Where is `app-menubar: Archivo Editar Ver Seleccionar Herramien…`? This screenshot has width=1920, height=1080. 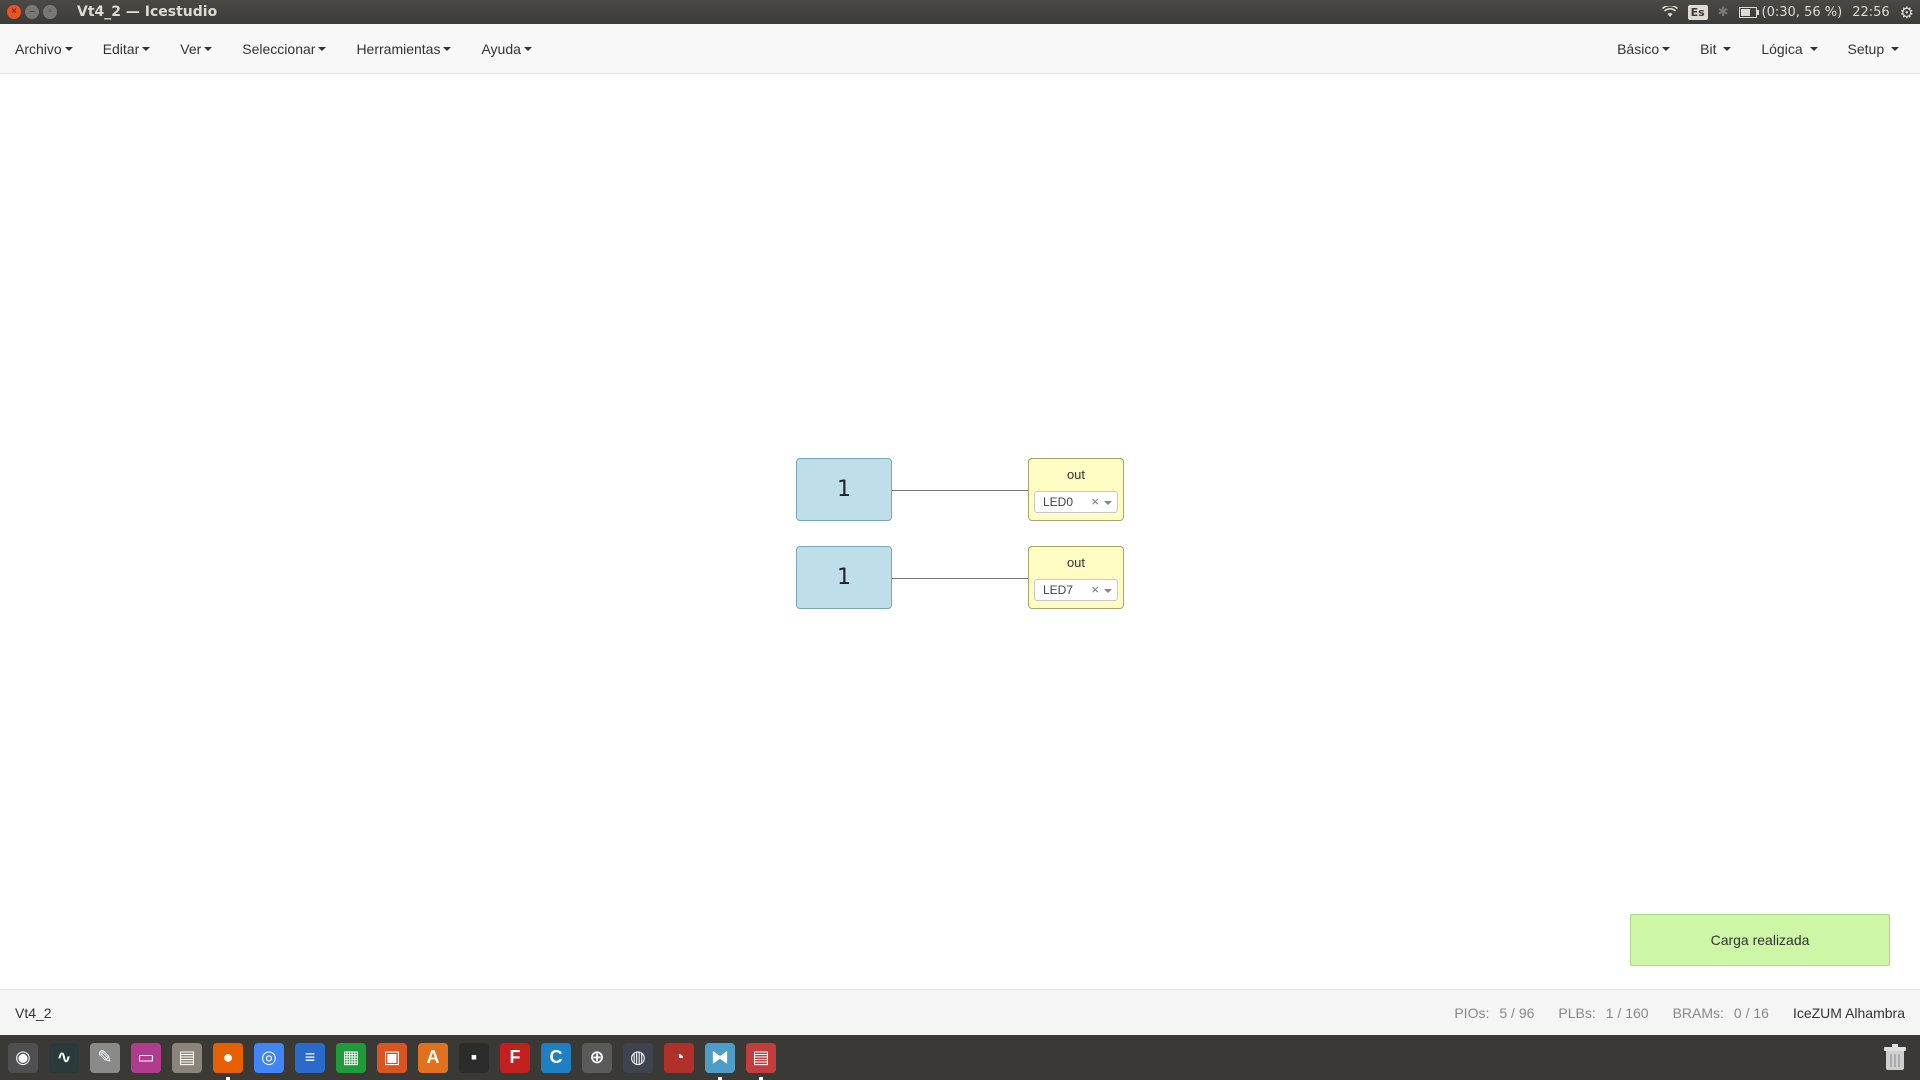 app-menubar: Archivo Editar Ver Seleccionar Herramien… is located at coordinates (960, 49).